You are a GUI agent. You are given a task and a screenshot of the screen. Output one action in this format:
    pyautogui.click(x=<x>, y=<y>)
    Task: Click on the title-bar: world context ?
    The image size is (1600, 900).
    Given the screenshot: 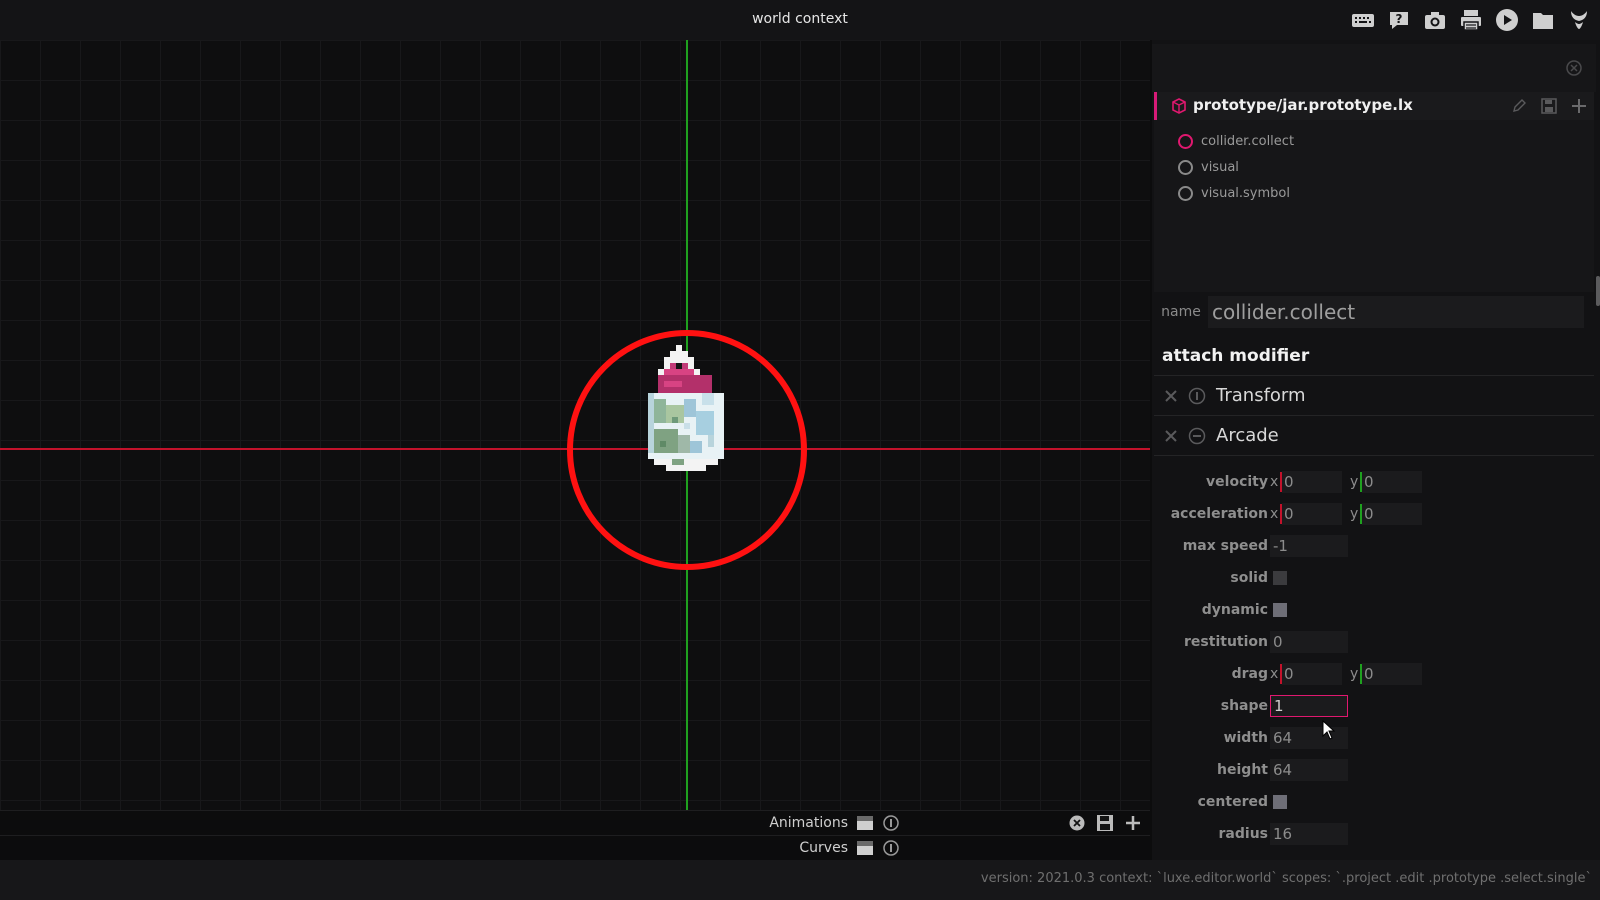 What is the action you would take?
    pyautogui.click(x=800, y=20)
    